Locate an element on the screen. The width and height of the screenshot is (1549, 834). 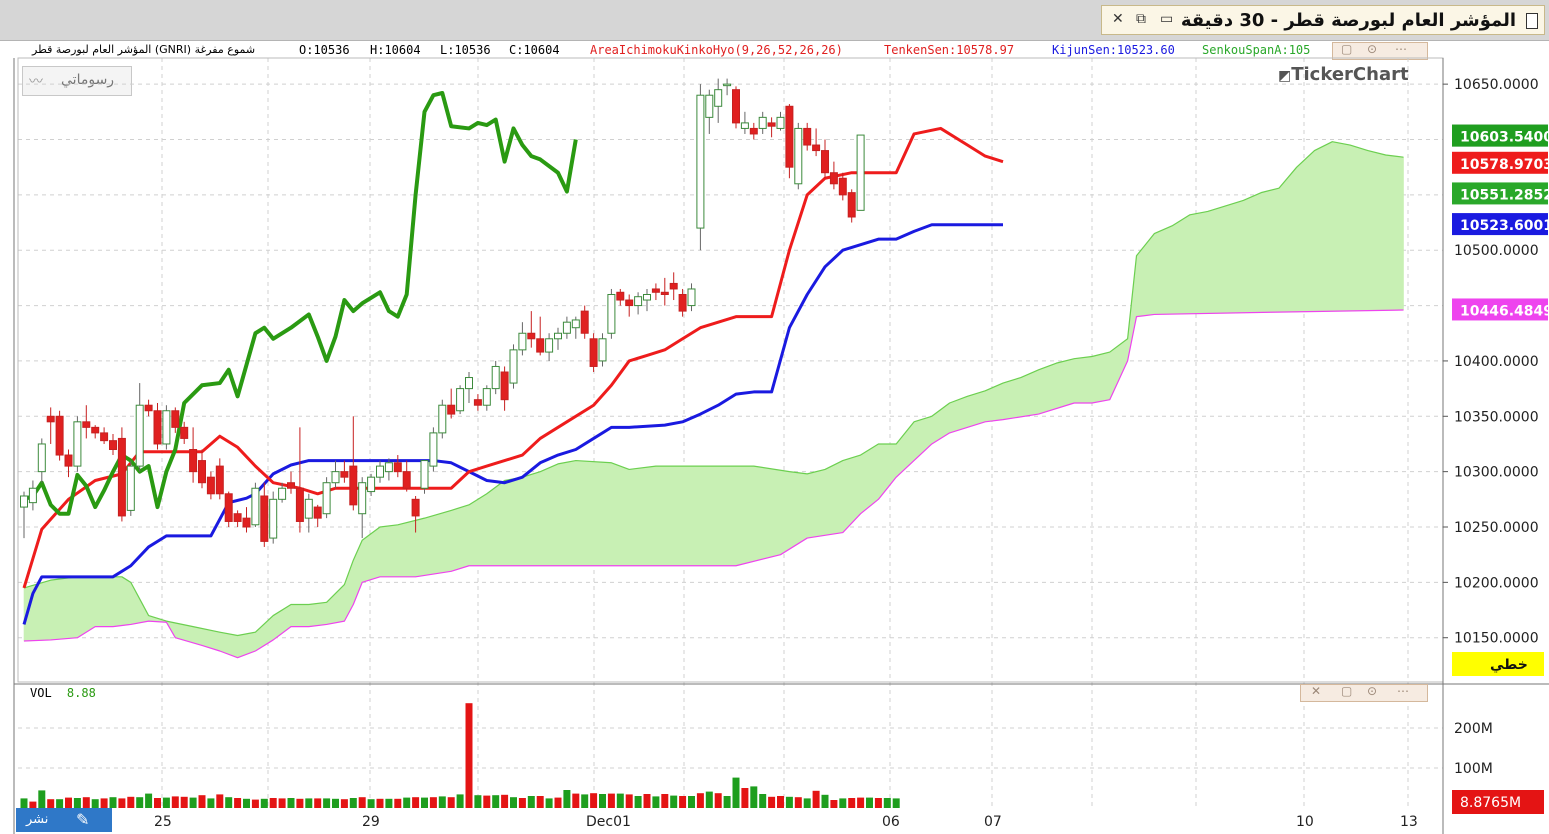
close-panel-icon: ✕ is located at coordinates (1316, 691).